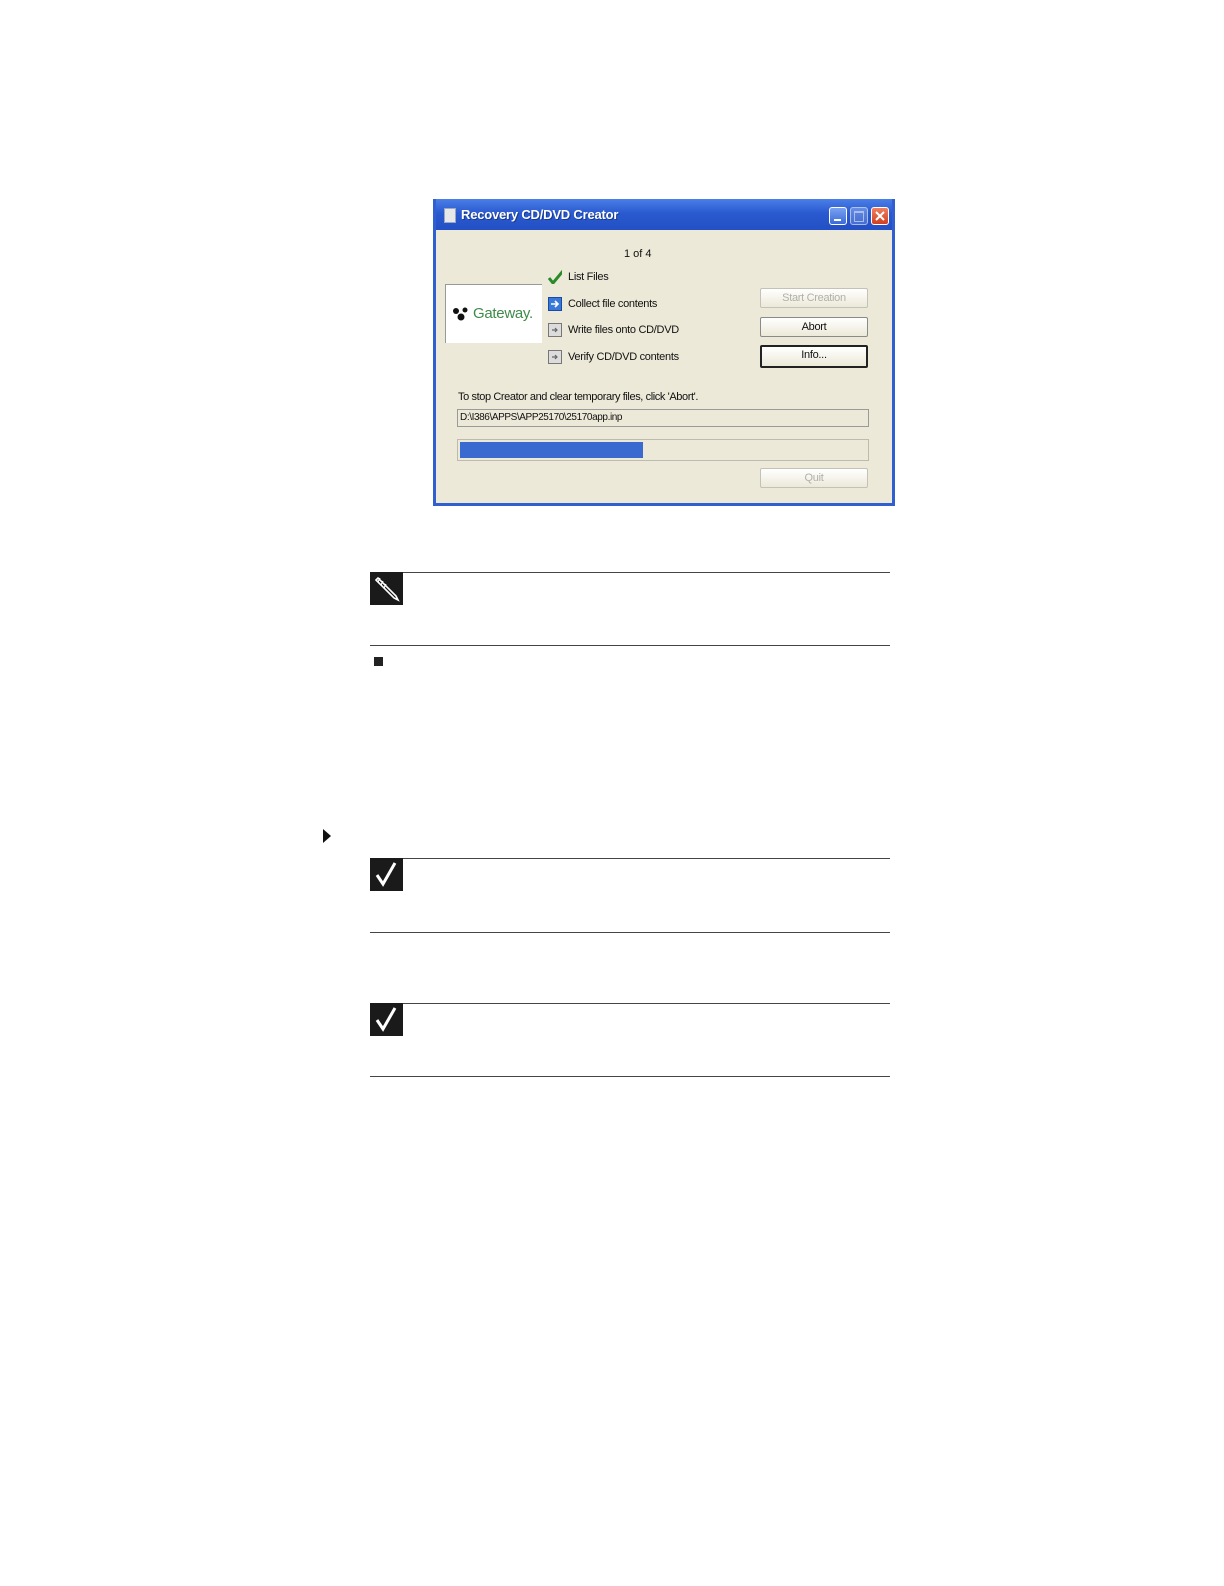  What do you see at coordinates (663, 418) in the screenshot?
I see `current-file-path: D:\I386\APPS\APP25170\25170app.inp` at bounding box center [663, 418].